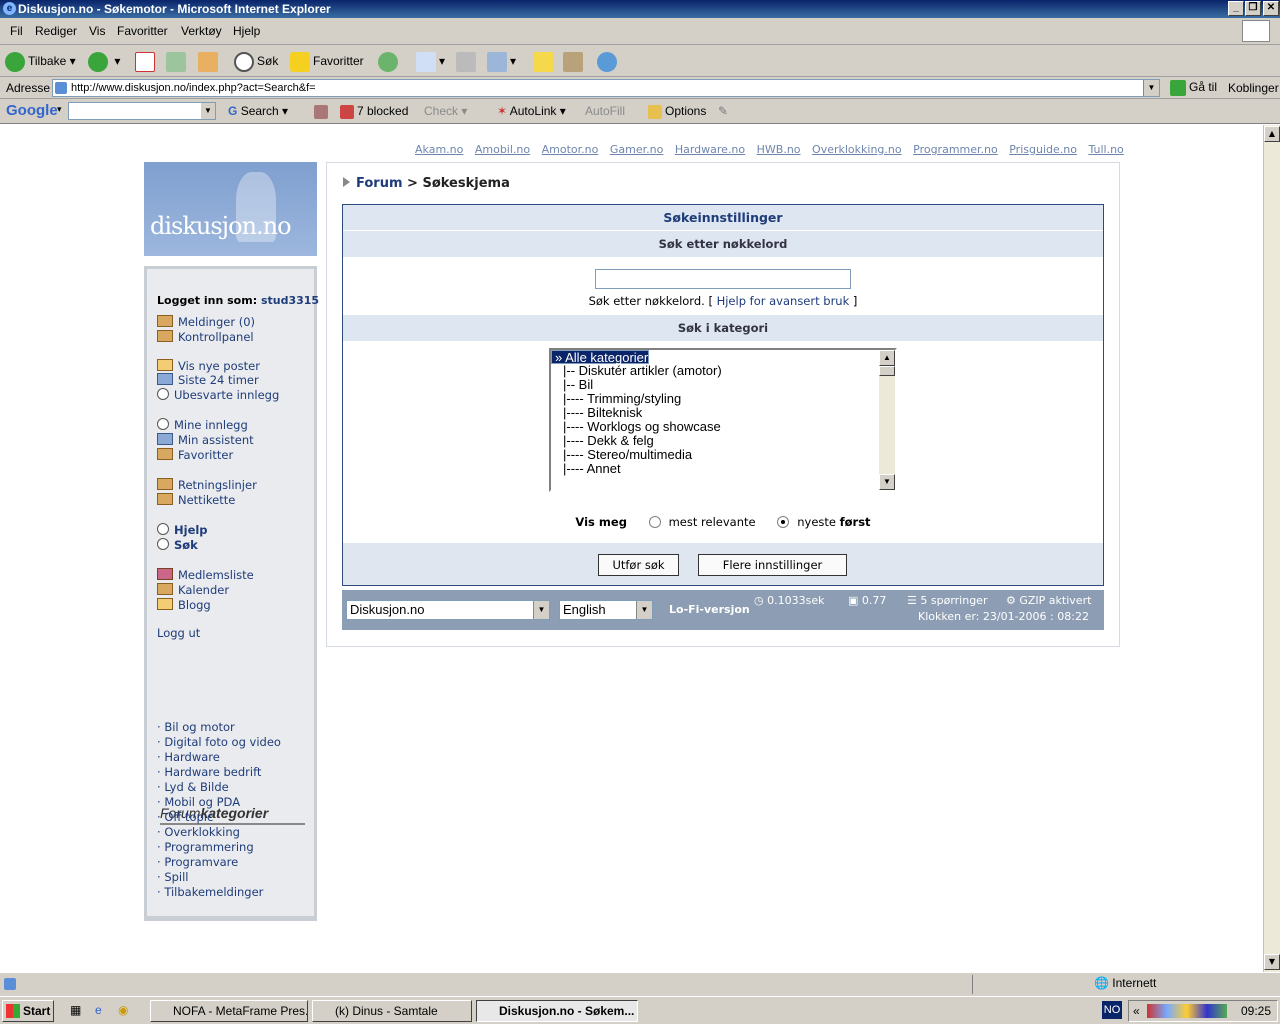  I want to click on autofill-button: AutoFill, so click(605, 111).